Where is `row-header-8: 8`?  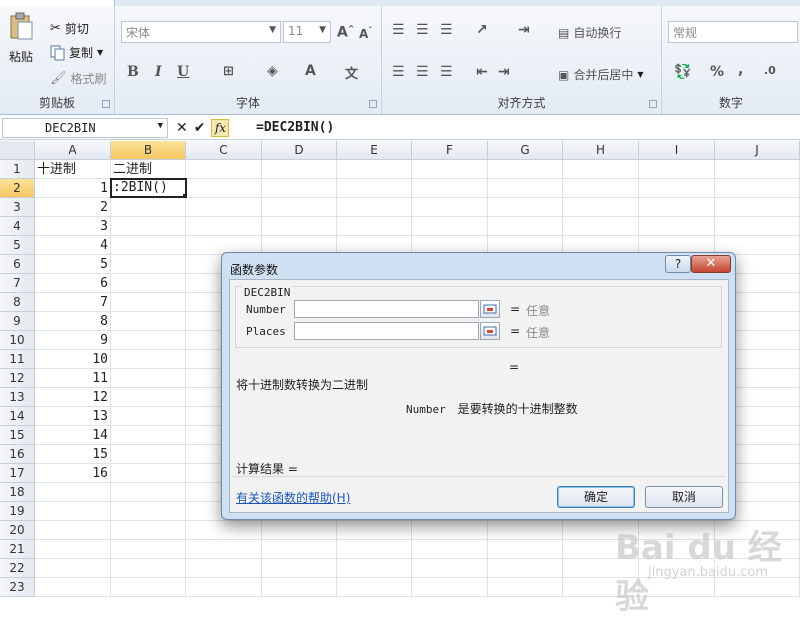 row-header-8: 8 is located at coordinates (17, 302).